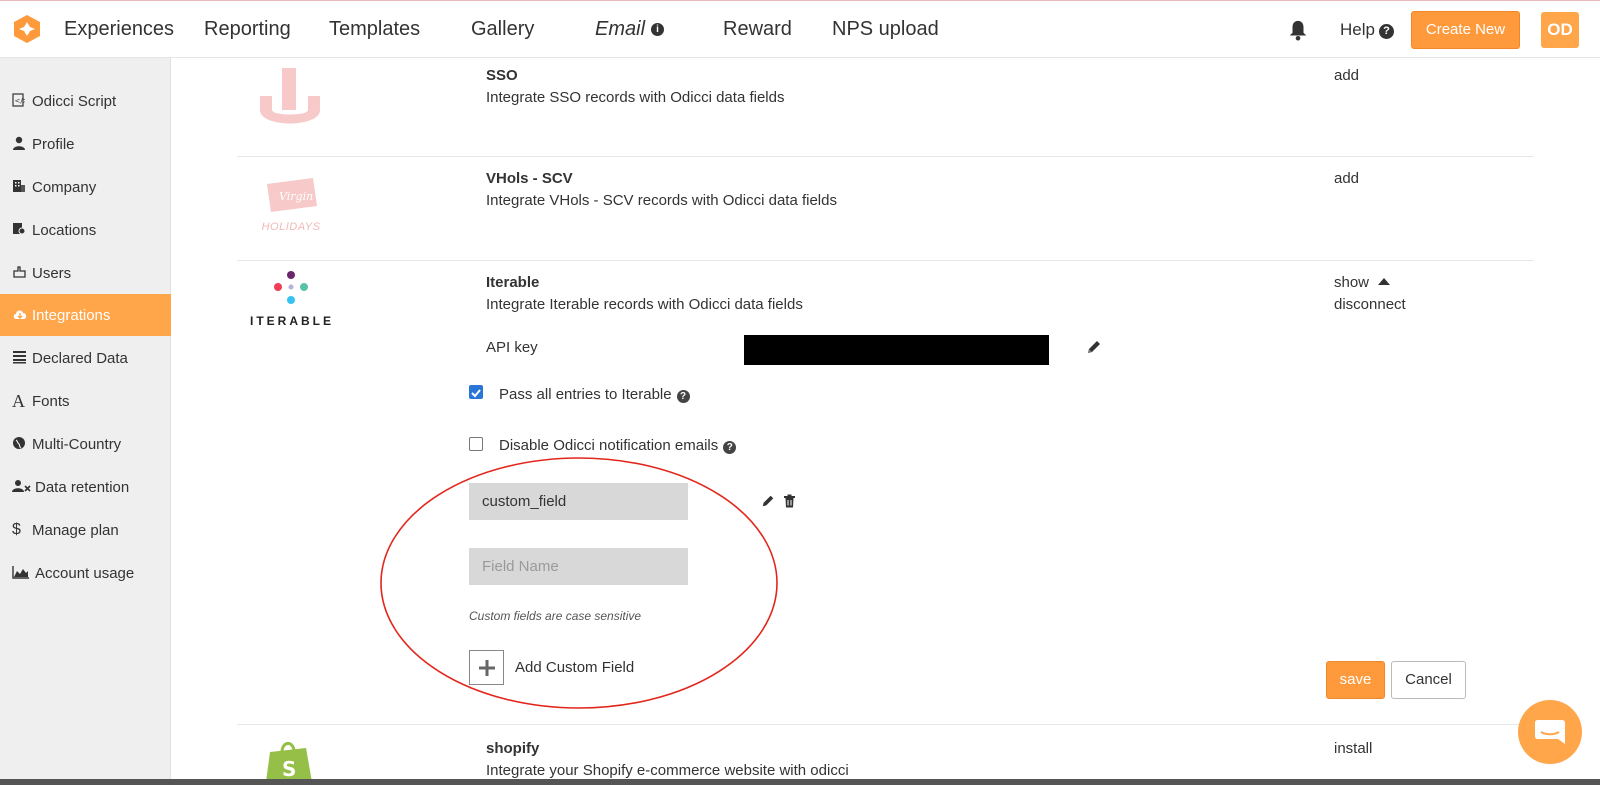 This screenshot has height=785, width=1600. What do you see at coordinates (374, 29) in the screenshot?
I see `nav-templates: Templates` at bounding box center [374, 29].